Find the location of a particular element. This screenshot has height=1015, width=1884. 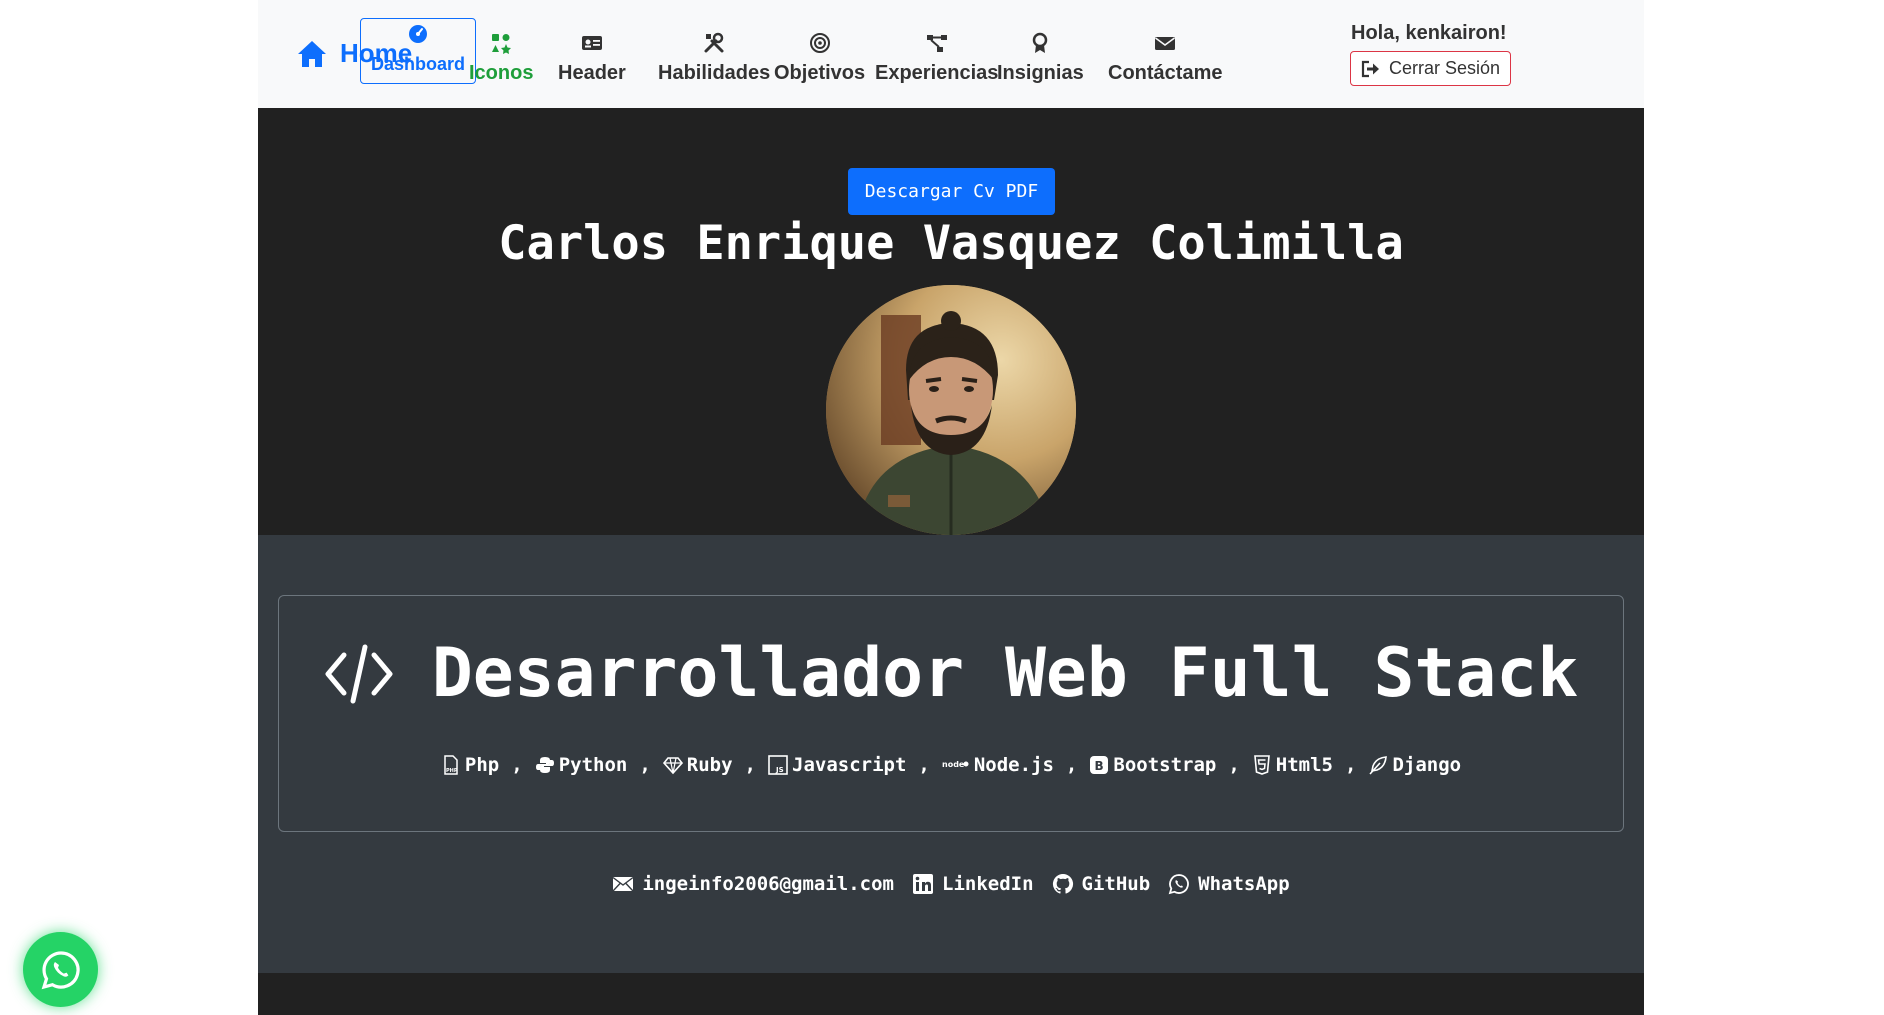

skill-html5: Html5 is located at coordinates (1292, 765).